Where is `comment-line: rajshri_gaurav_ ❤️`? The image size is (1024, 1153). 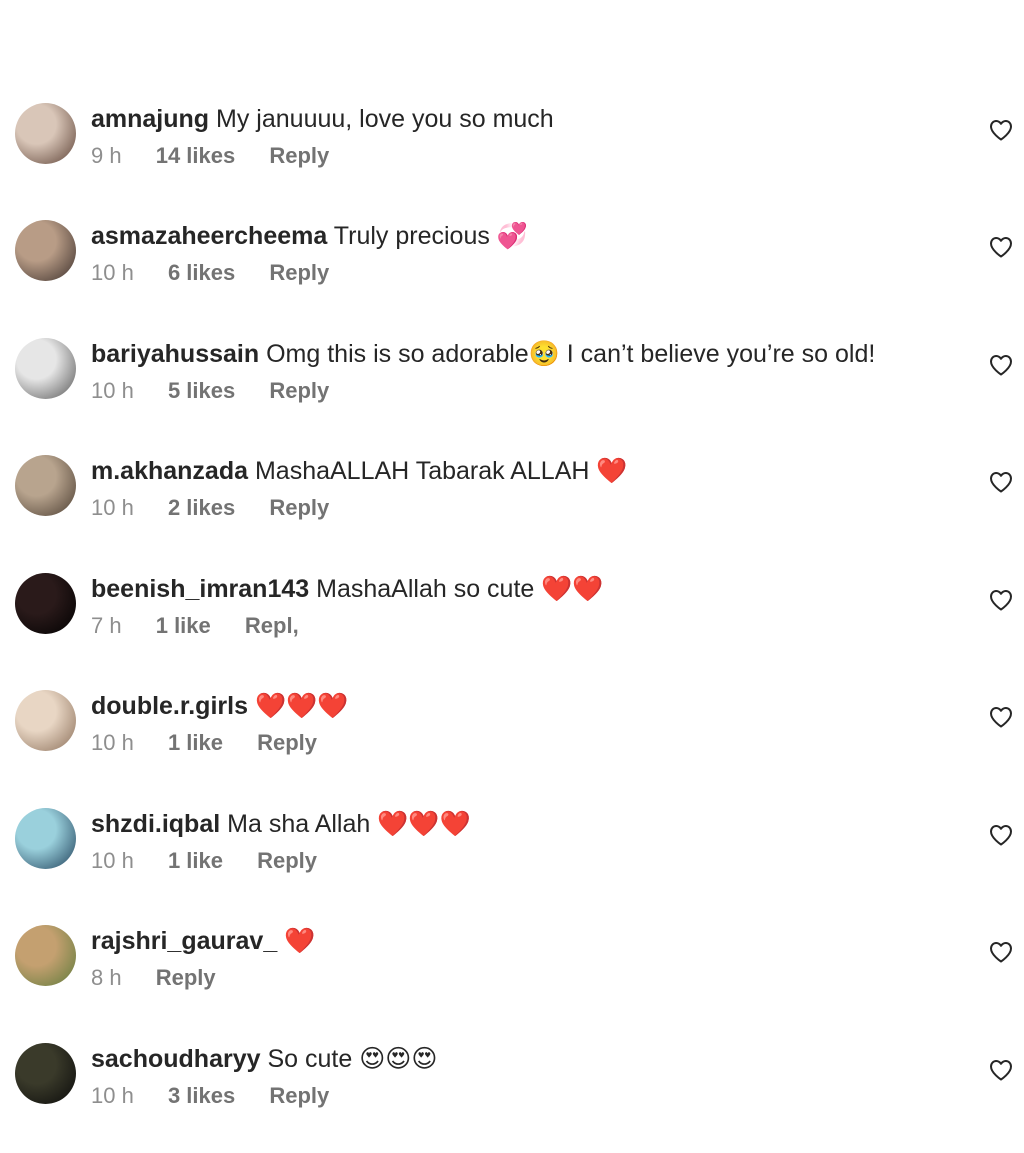 comment-line: rajshri_gaurav_ ❤️ is located at coordinates (517, 941).